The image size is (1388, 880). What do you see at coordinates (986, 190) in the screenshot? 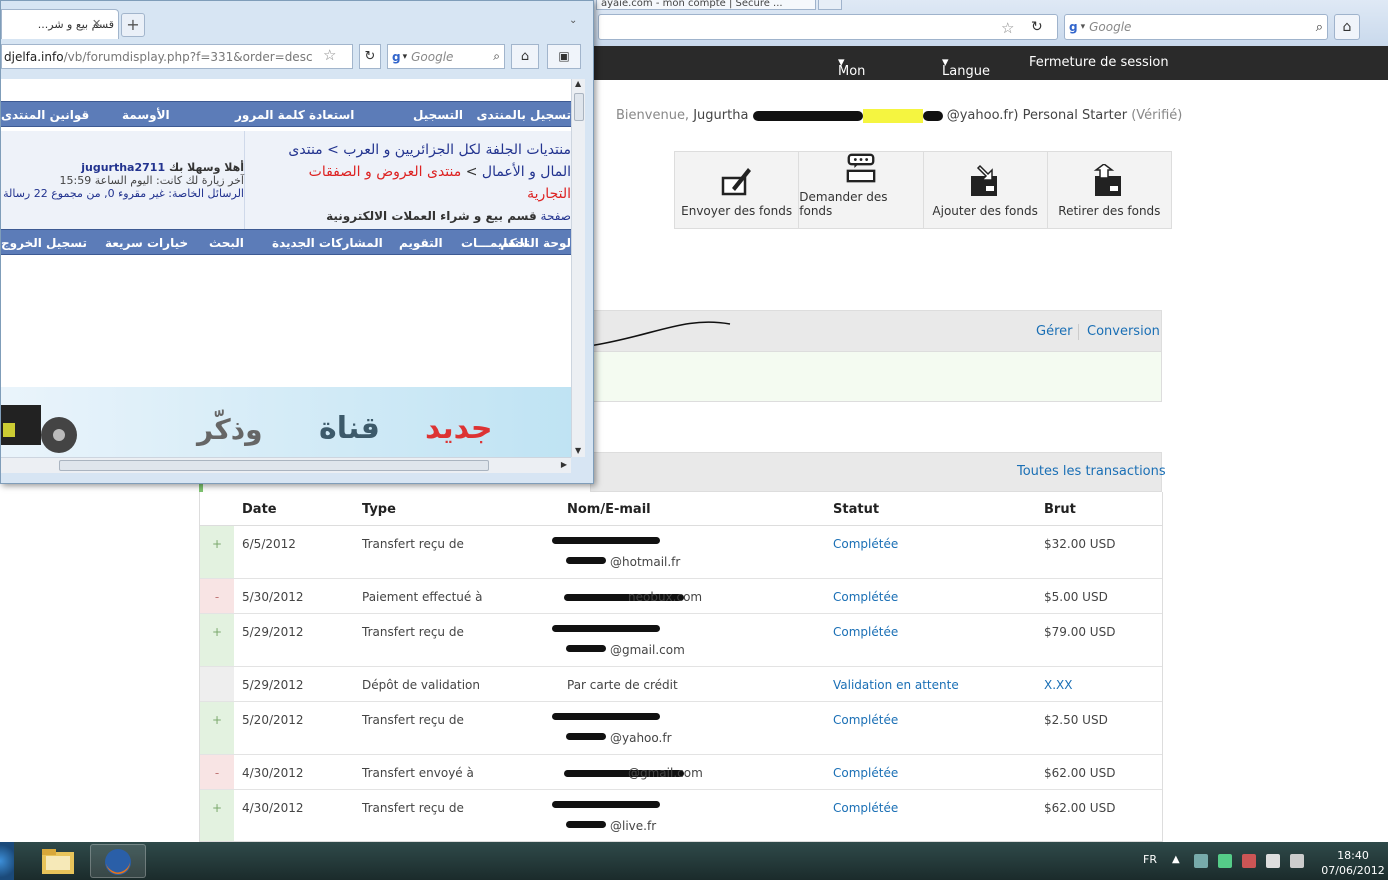
I see `add-funds-button: Ajouter des fonds` at bounding box center [986, 190].